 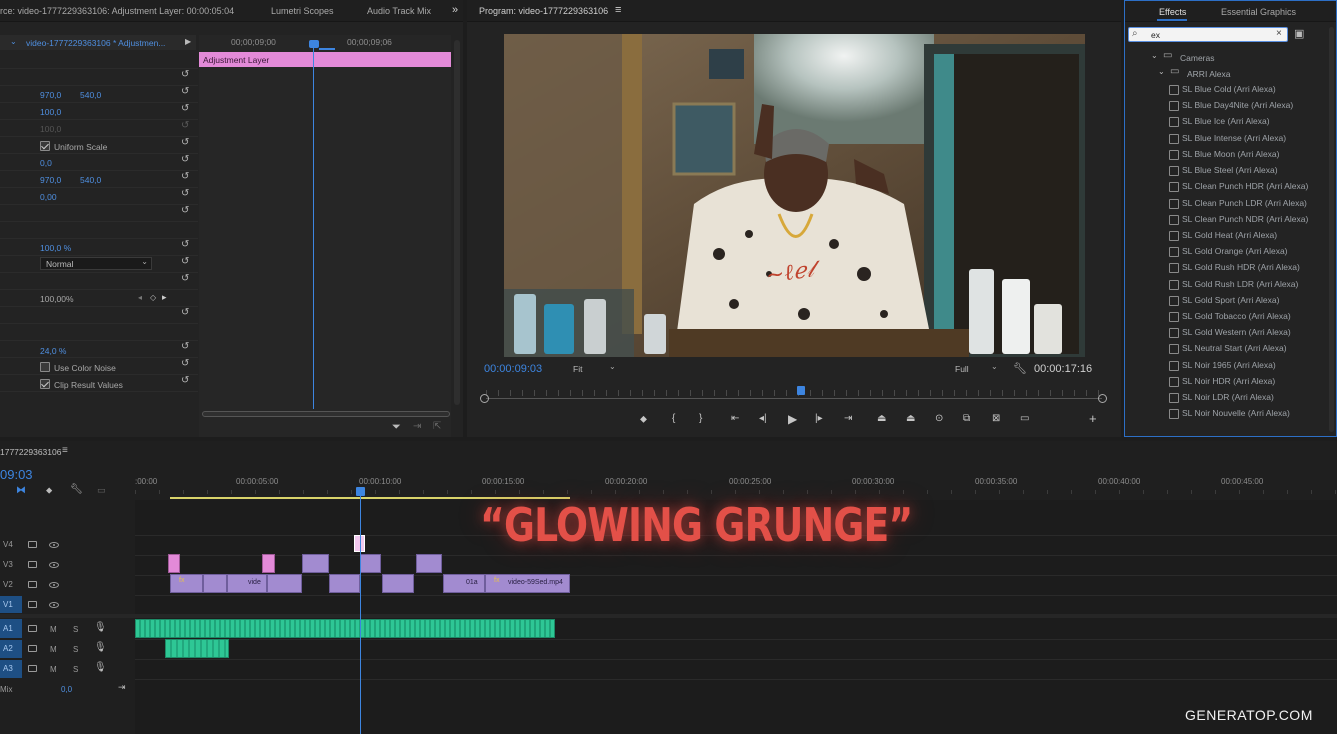 What do you see at coordinates (1228, 348) in the screenshot?
I see `effect-item: SL Neutral Start (Arri Alexa)` at bounding box center [1228, 348].